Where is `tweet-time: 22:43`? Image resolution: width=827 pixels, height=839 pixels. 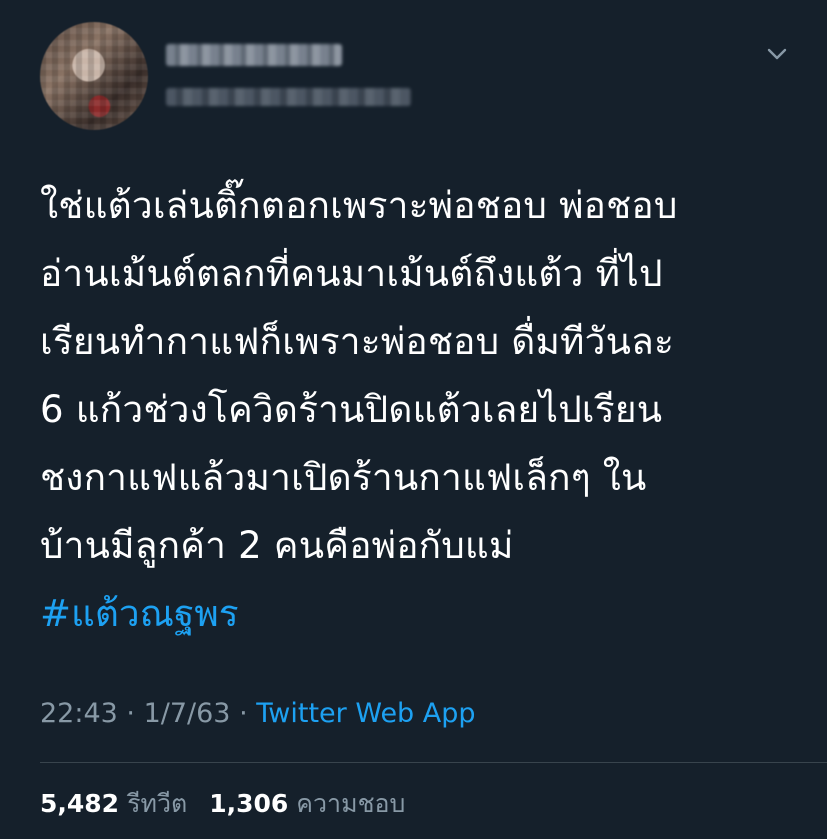
tweet-time: 22:43 is located at coordinates (79, 713).